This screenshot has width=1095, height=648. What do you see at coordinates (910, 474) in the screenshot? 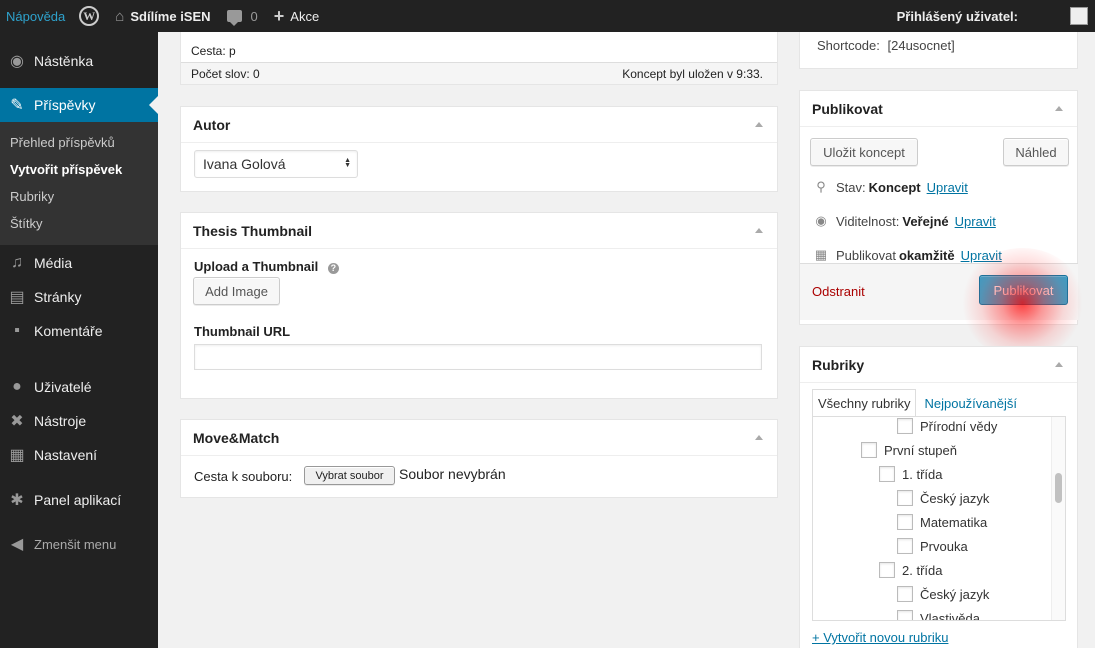
I see `list-item: 1. třída` at bounding box center [910, 474].